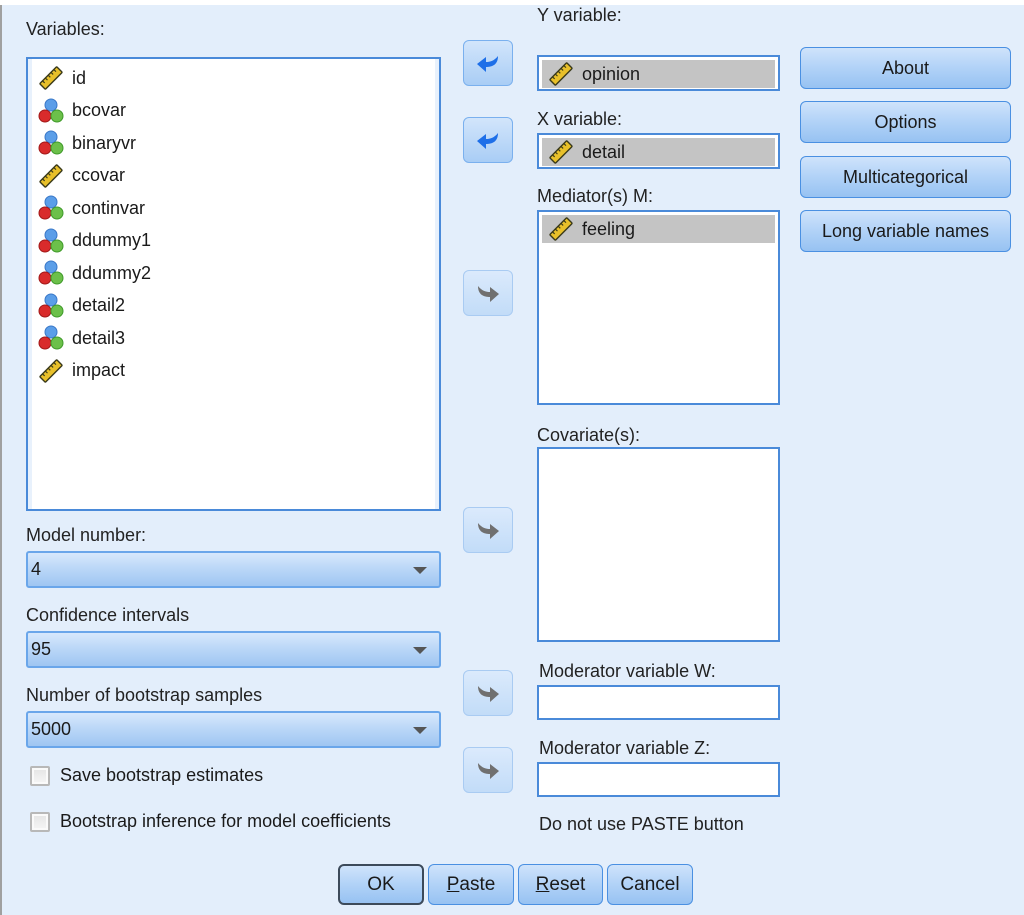 This screenshot has width=1024, height=915. What do you see at coordinates (580, 119) in the screenshot?
I see `x-variable-label: X variable:` at bounding box center [580, 119].